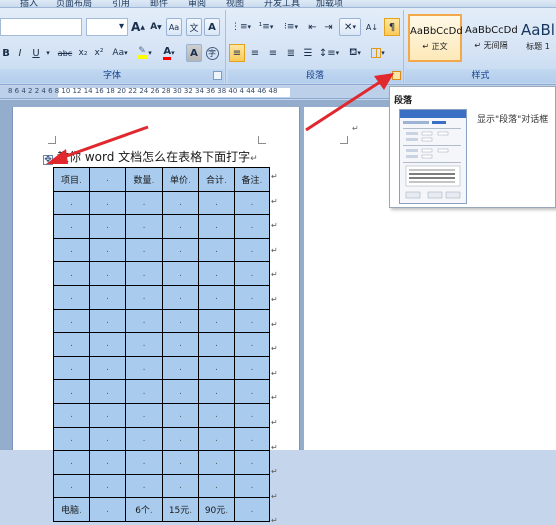  I want to click on cell-text: 90元, so click(215, 511).